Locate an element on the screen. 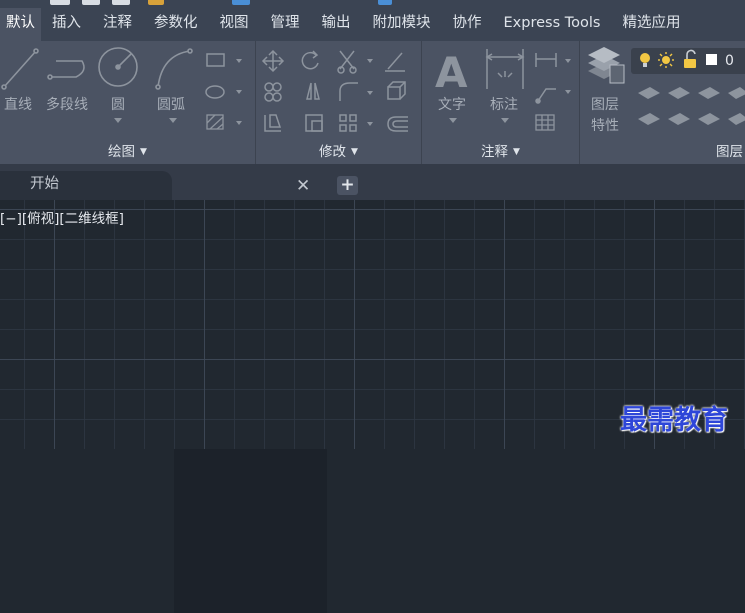 This screenshot has height=613, width=745. offset-icon is located at coordinates (397, 124).